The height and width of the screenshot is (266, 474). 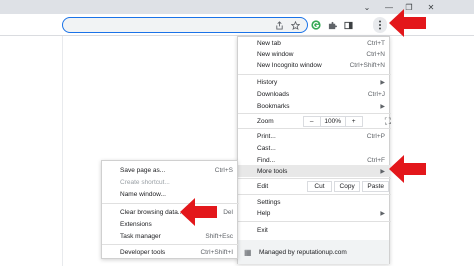 I want to click on menu-more-tools: More tools ▶, so click(x=314, y=171).